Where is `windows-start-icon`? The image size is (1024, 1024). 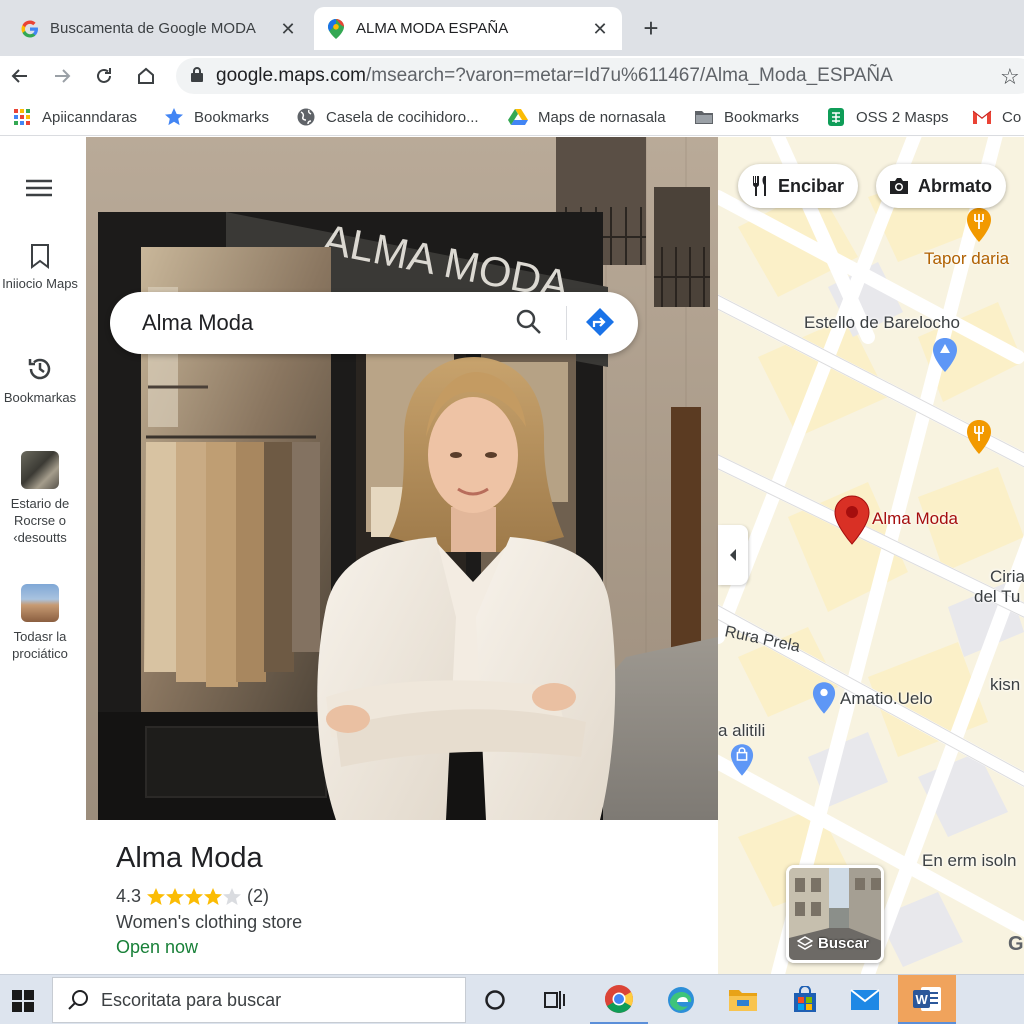 windows-start-icon is located at coordinates (23, 1003).